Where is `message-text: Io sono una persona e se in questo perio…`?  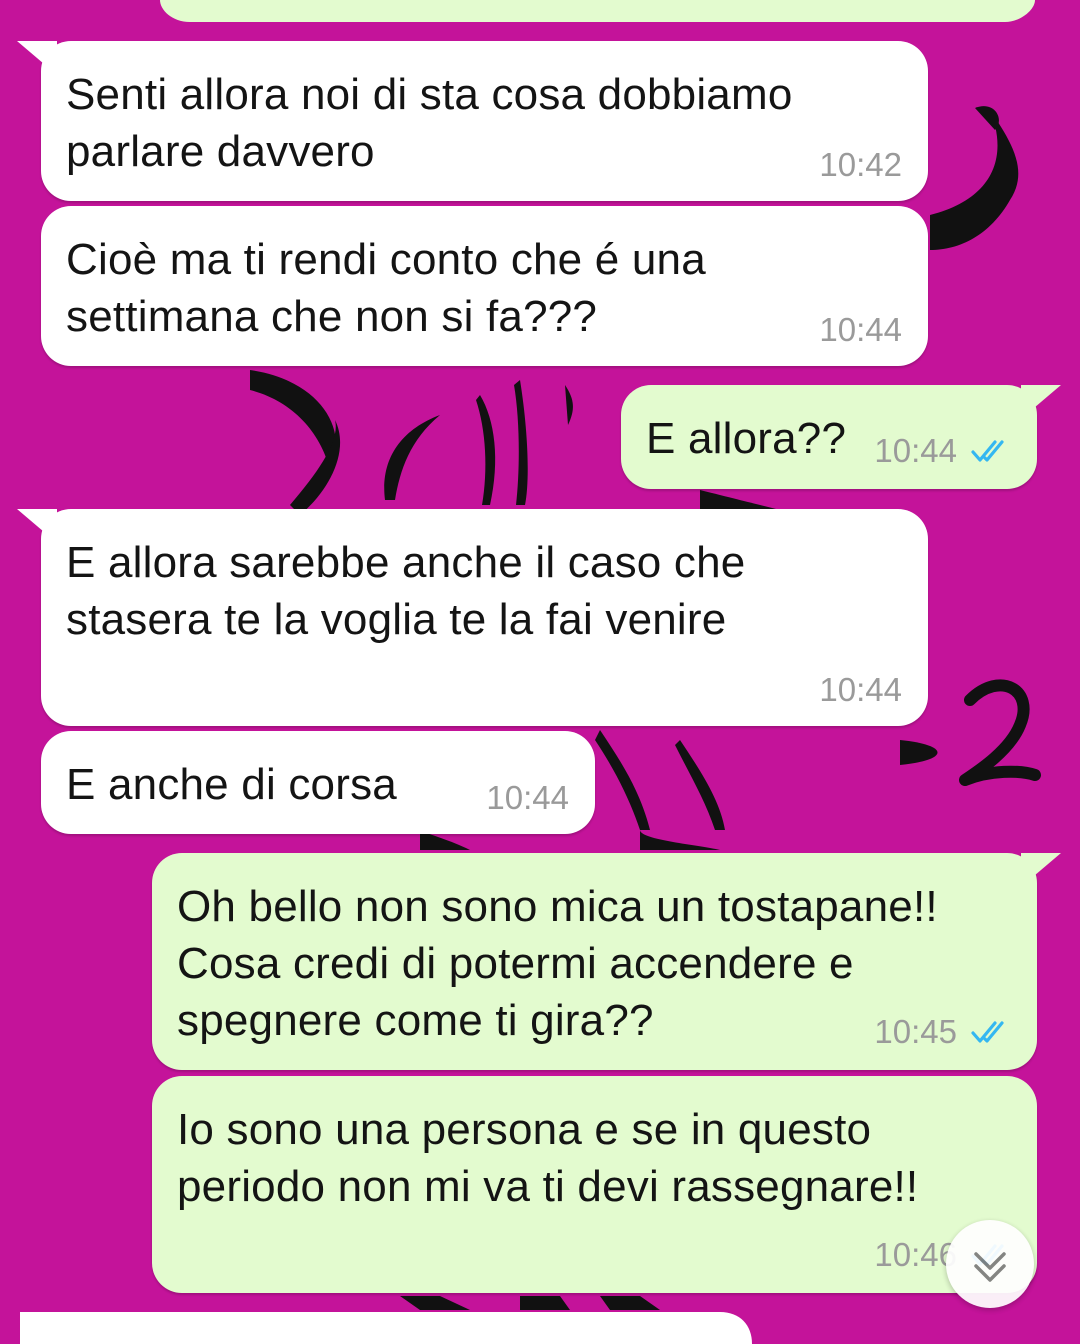
message-text: Io sono una persona e se in questo perio… is located at coordinates (548, 1158).